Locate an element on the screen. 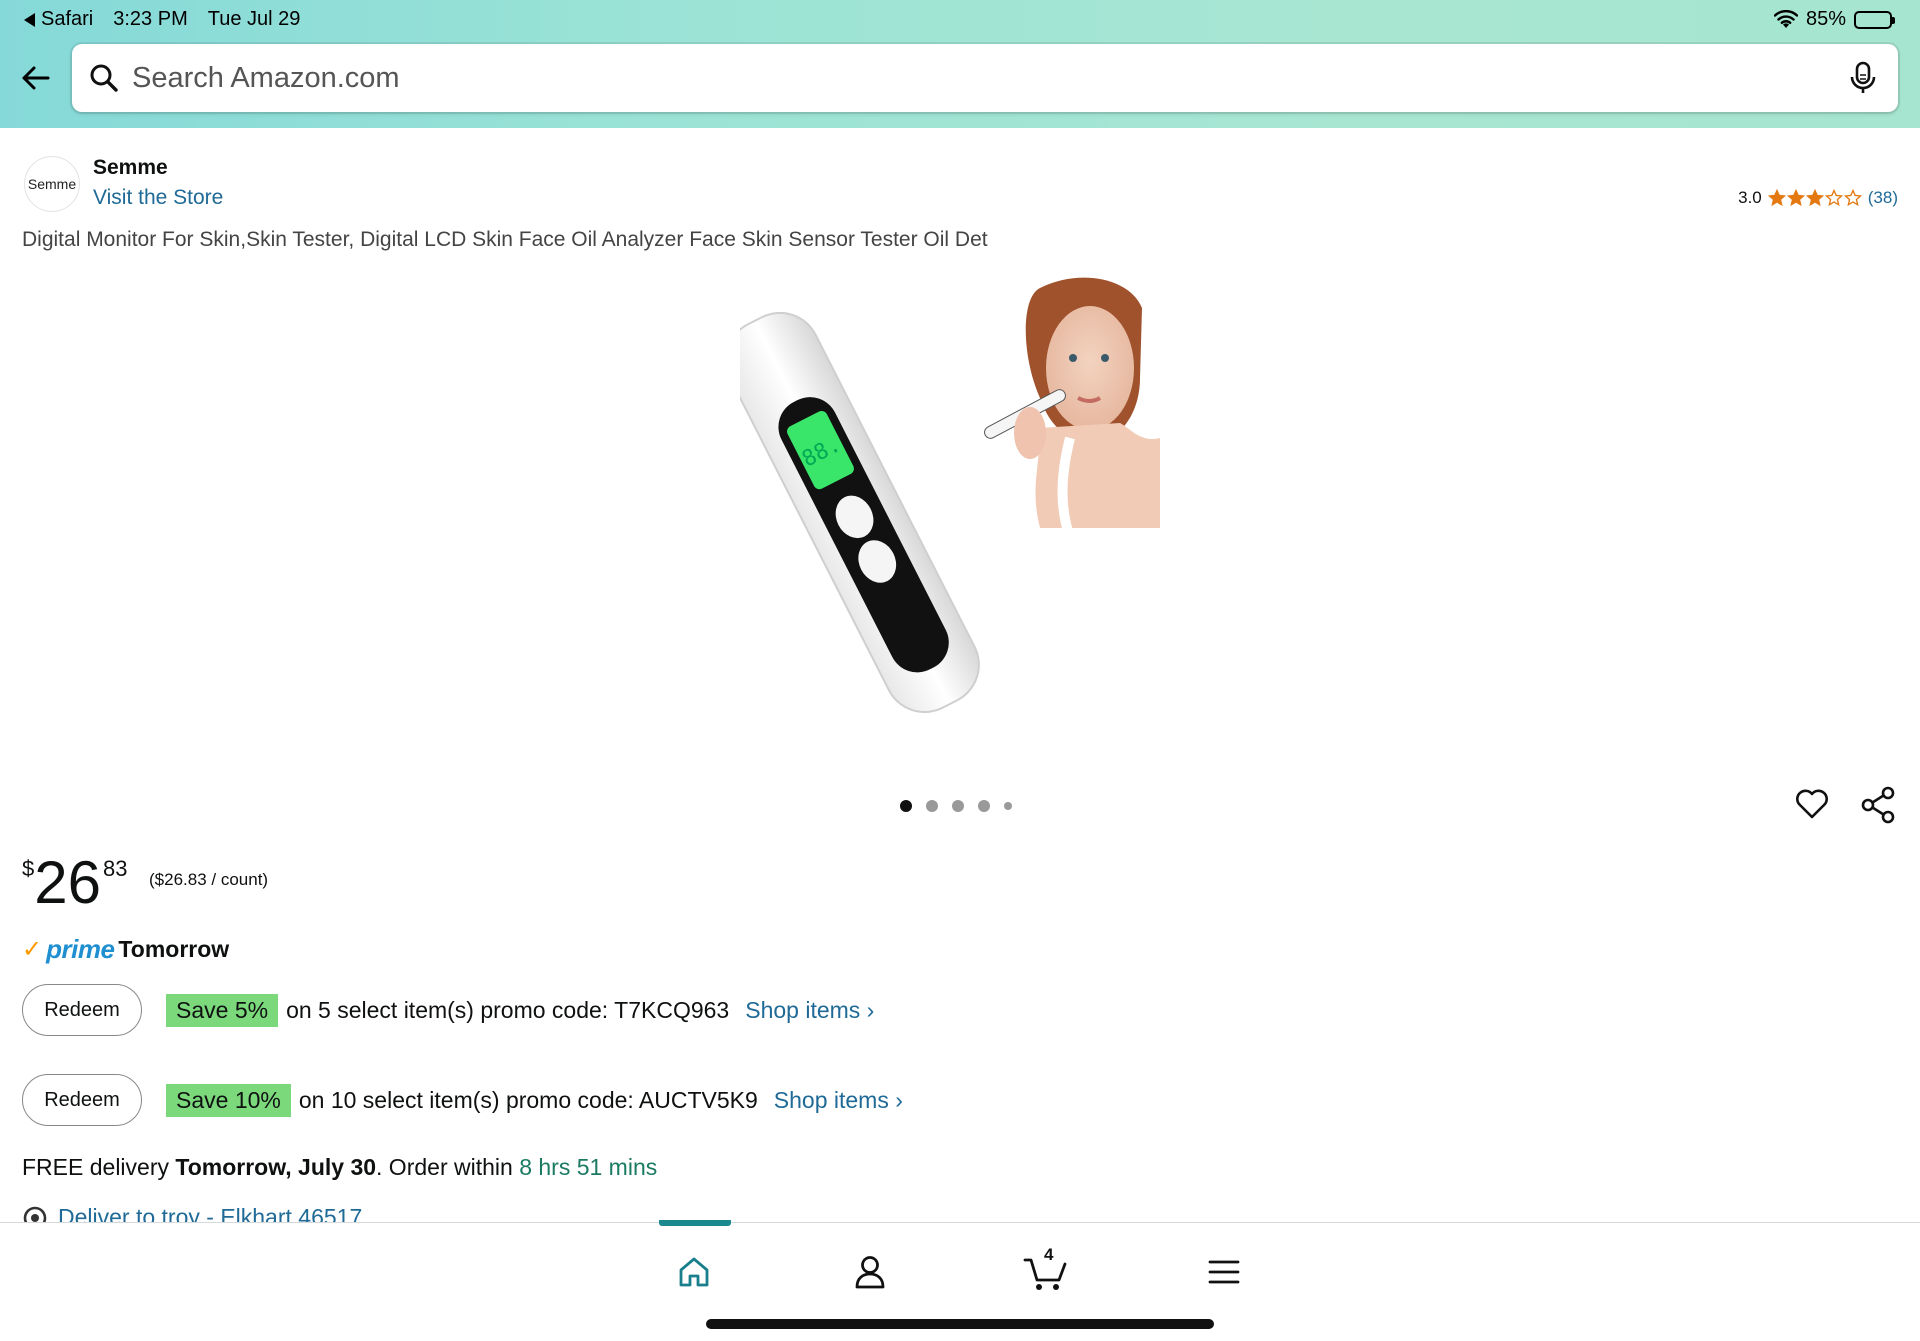  battery-percent: 85% is located at coordinates (1825, 19).